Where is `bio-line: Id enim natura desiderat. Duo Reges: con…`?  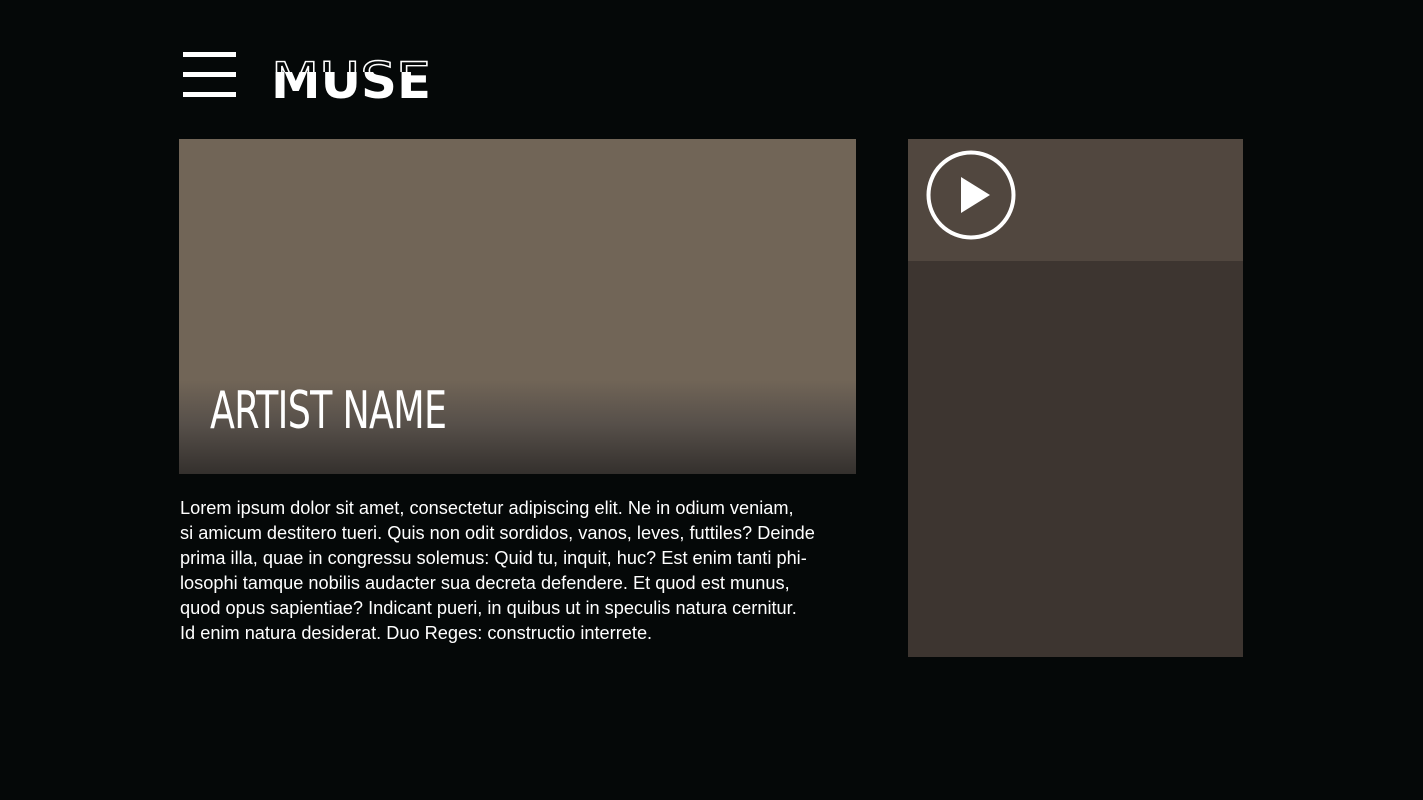 bio-line: Id enim natura desiderat. Duo Reges: con… is located at coordinates (416, 633).